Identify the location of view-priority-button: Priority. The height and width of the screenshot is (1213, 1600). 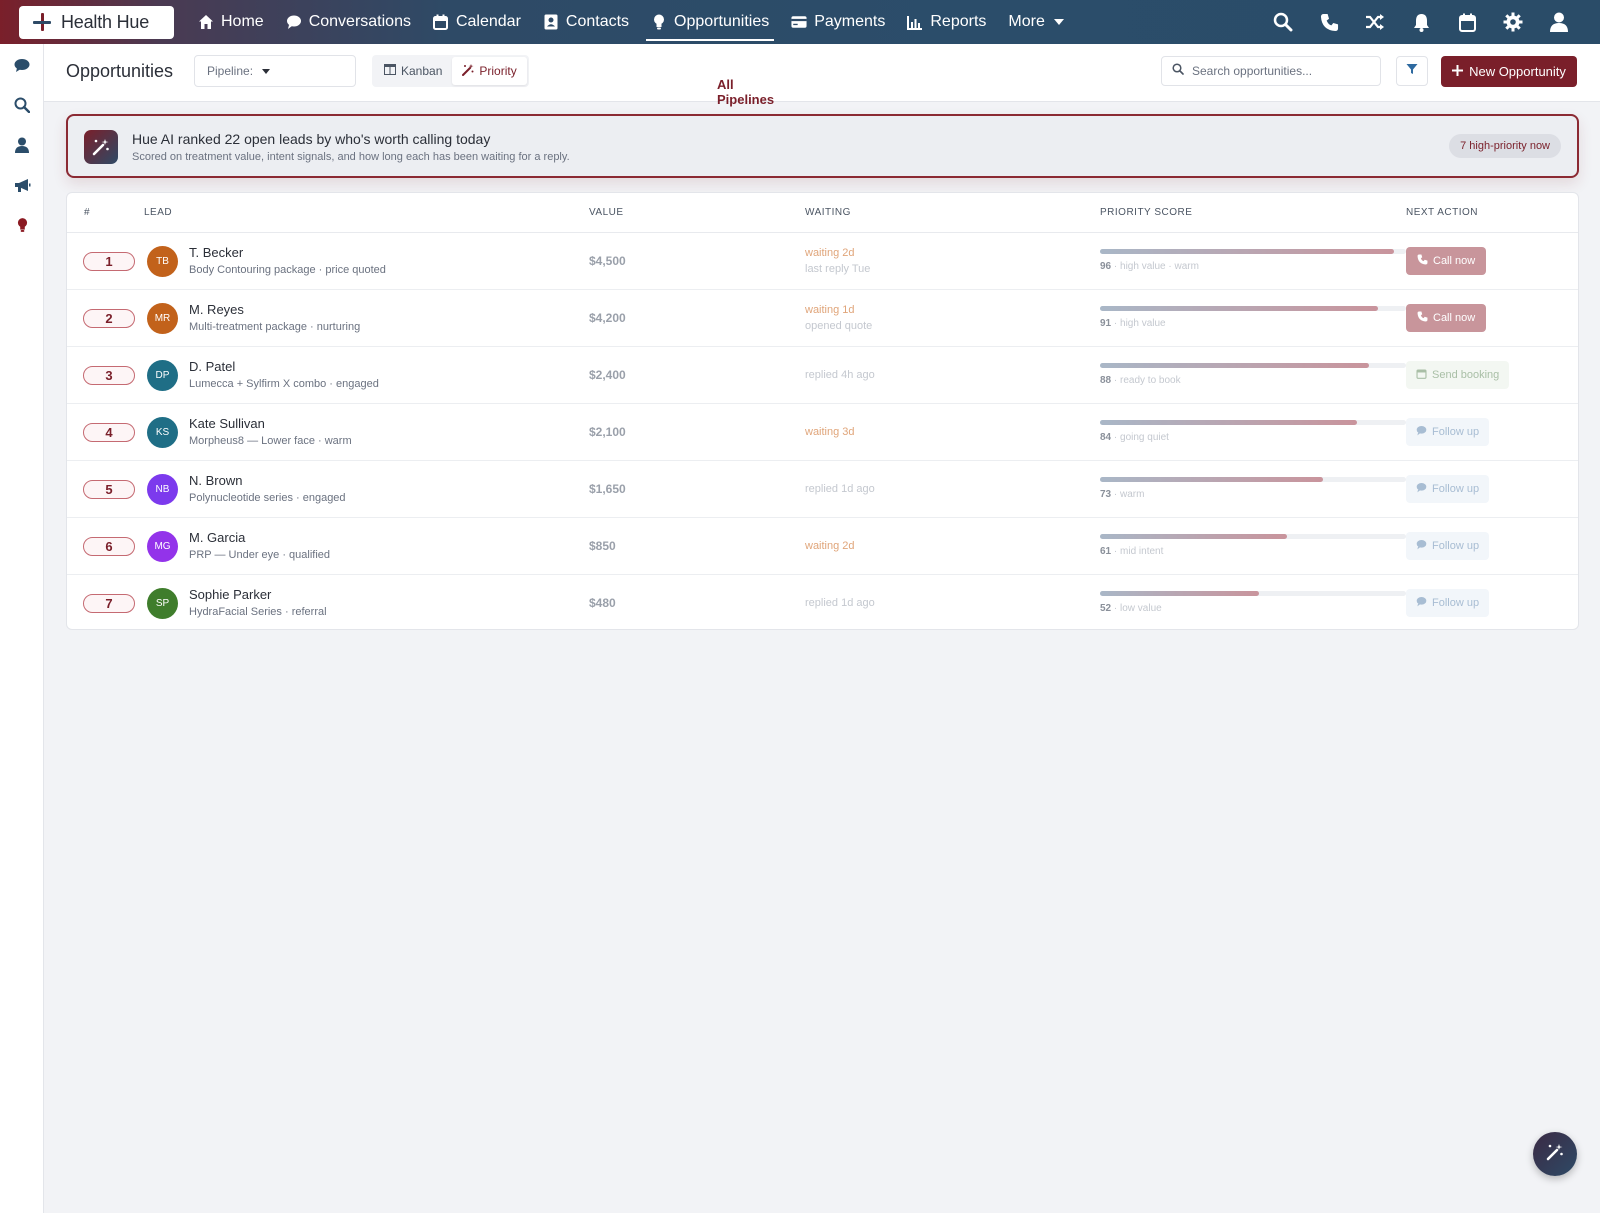
(489, 71).